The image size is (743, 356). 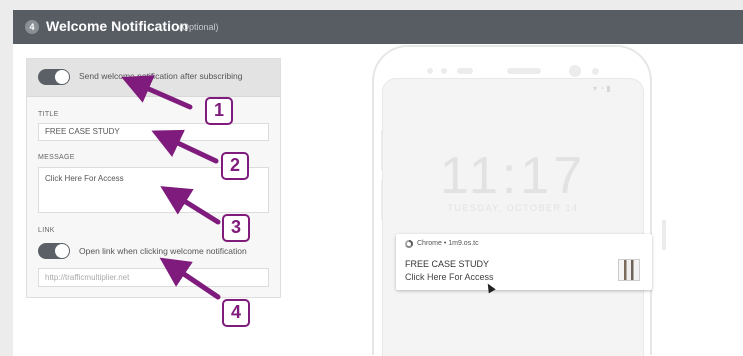 I want to click on annotation-badge-2: 2, so click(x=235, y=166).